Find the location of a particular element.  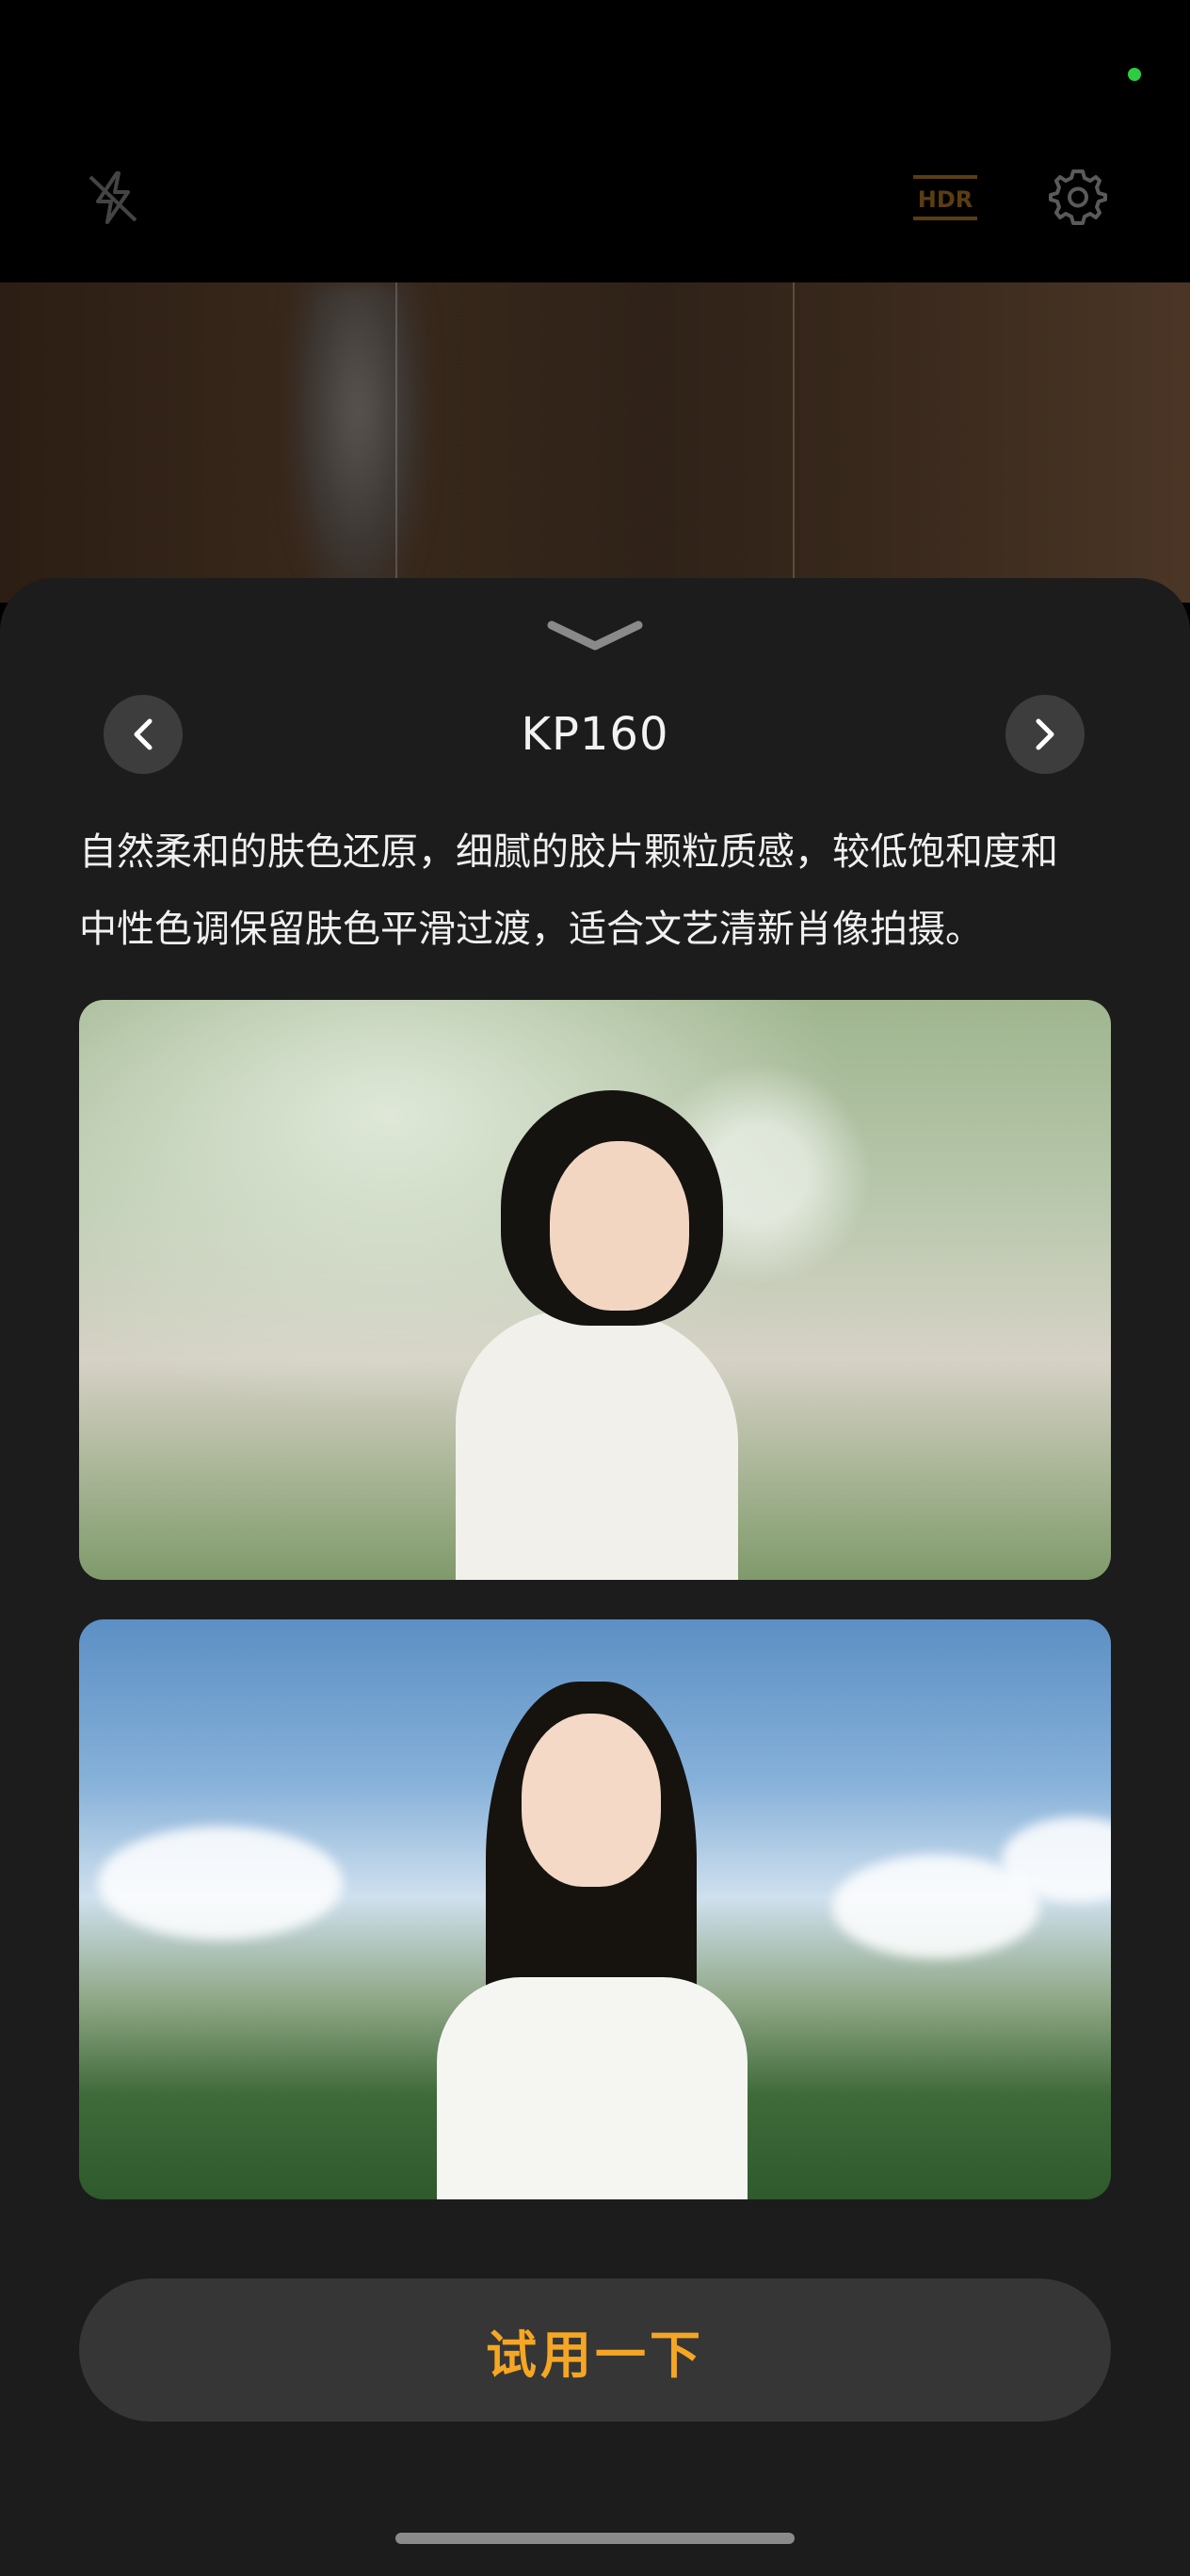

hdr-icon: HDR is located at coordinates (945, 198).